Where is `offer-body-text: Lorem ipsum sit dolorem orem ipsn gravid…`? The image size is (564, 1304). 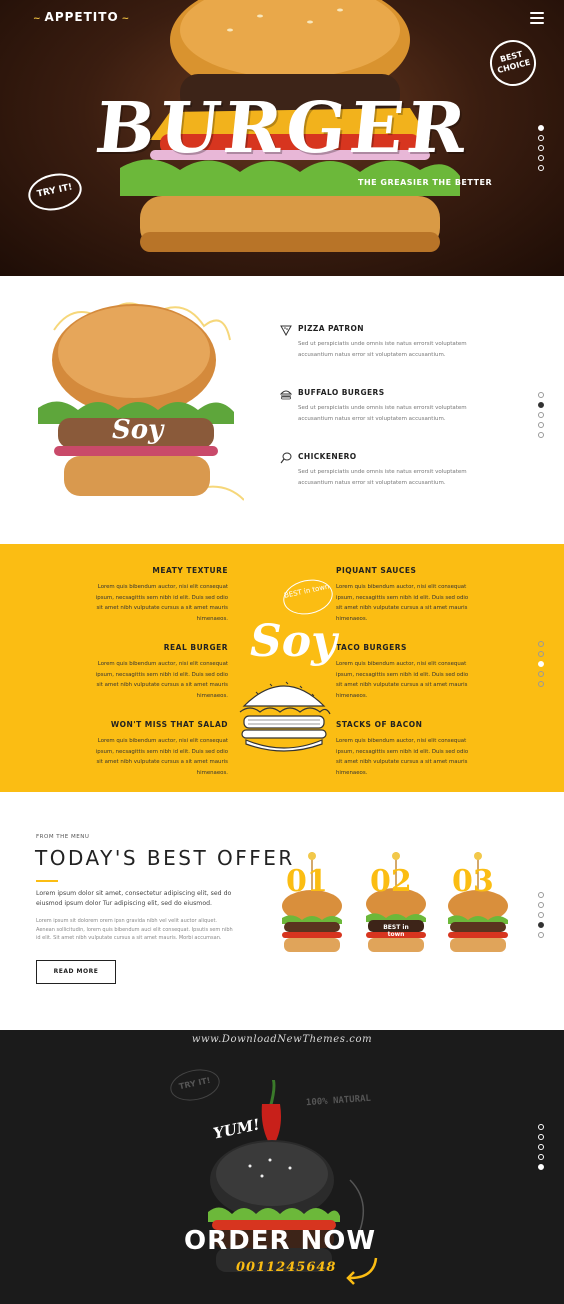 offer-body-text: Lorem ipsum sit dolorem orem ipsn gravid… is located at coordinates (134, 929).